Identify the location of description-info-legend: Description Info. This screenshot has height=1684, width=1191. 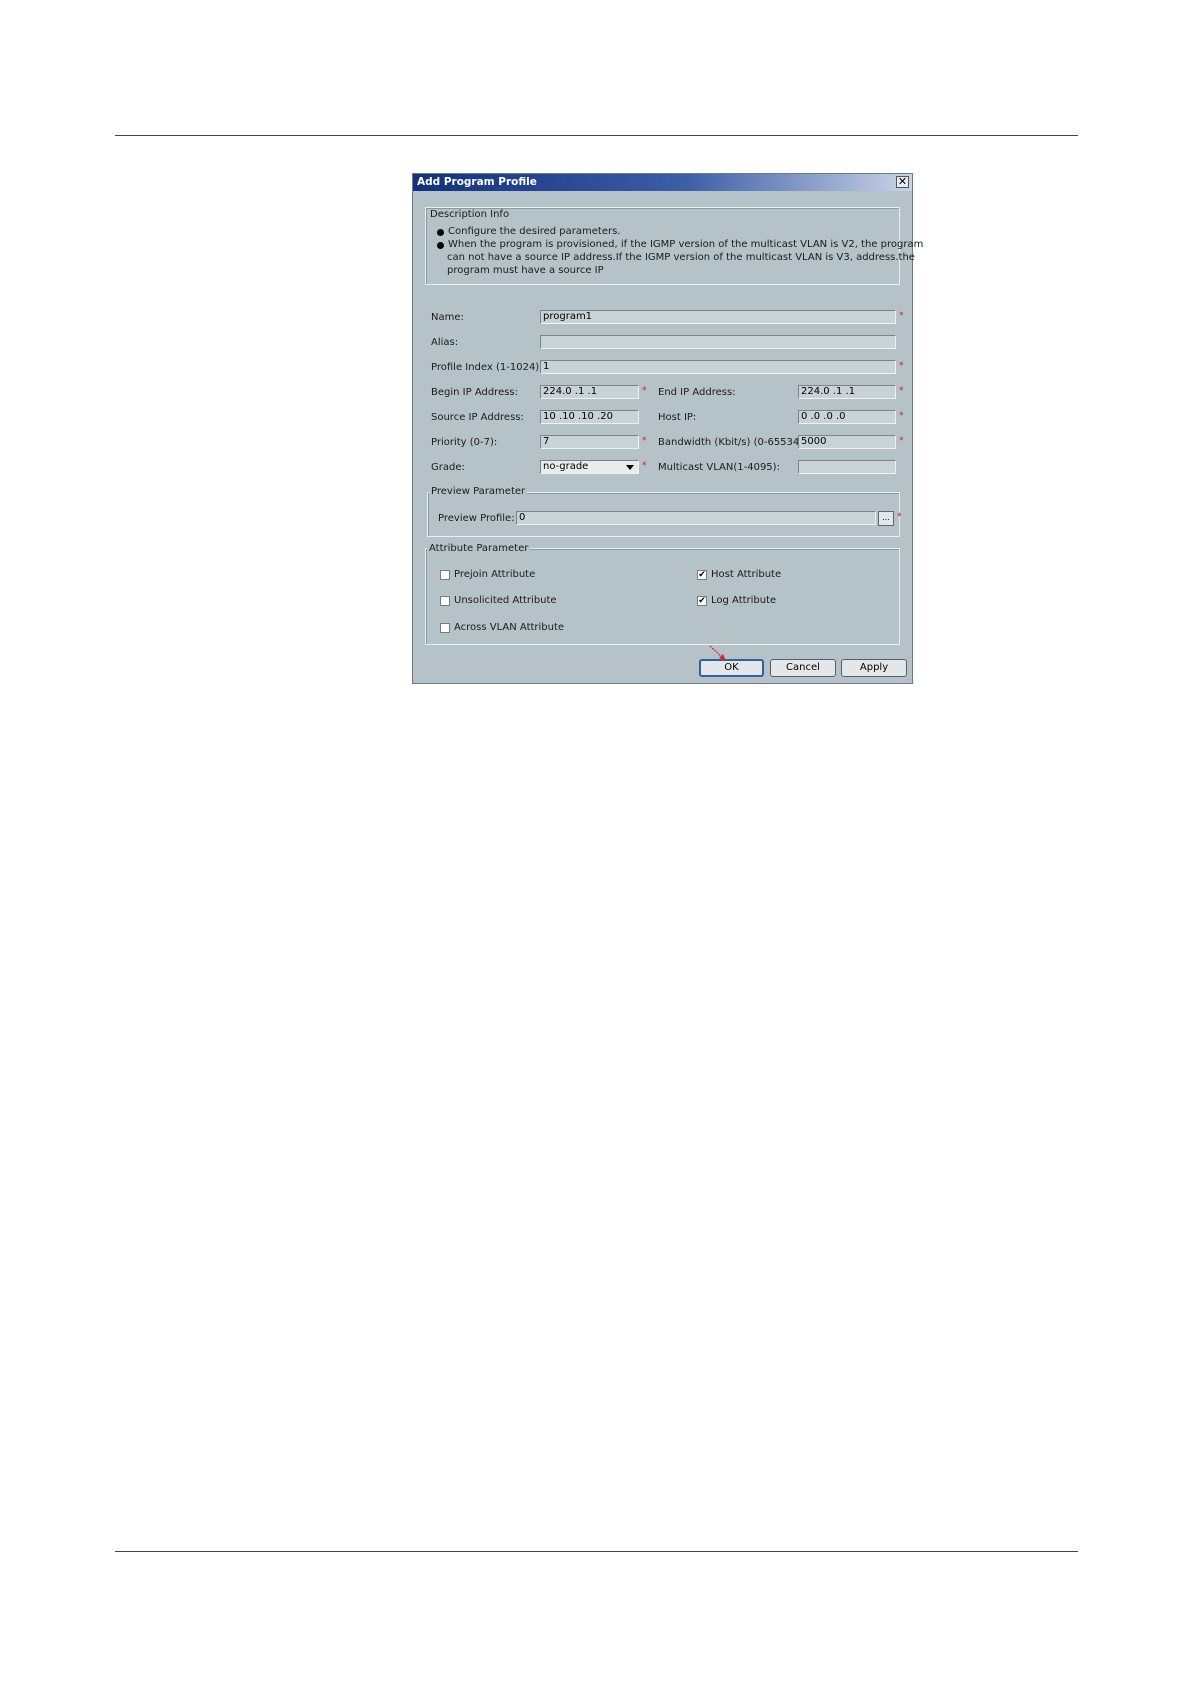
(470, 214).